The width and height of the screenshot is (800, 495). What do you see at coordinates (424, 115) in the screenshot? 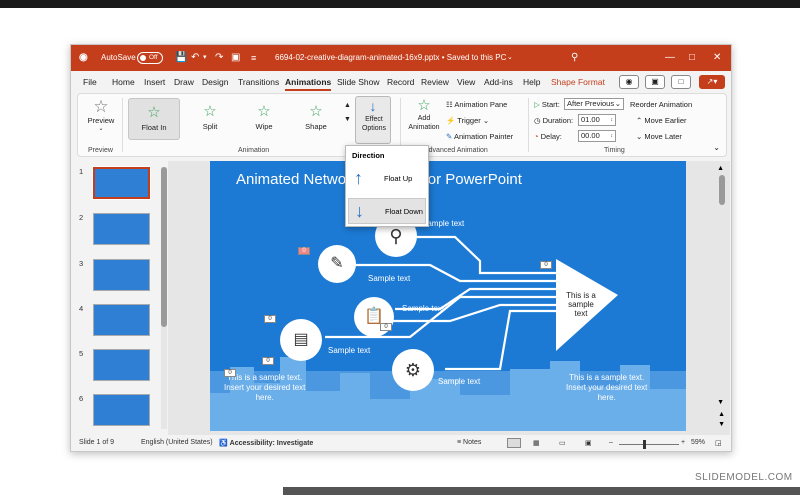
I see `add-animation-button: ☆ Add Animation` at bounding box center [424, 115].